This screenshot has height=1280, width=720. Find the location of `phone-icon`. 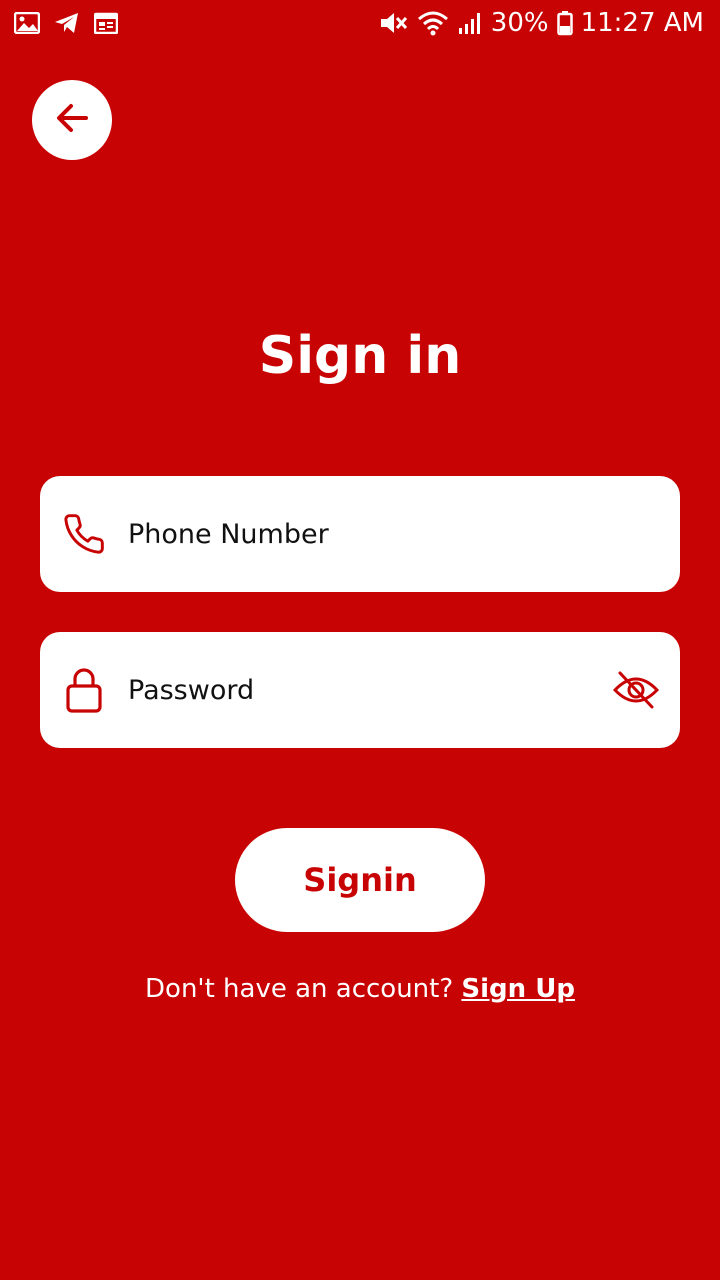

phone-icon is located at coordinates (84, 534).